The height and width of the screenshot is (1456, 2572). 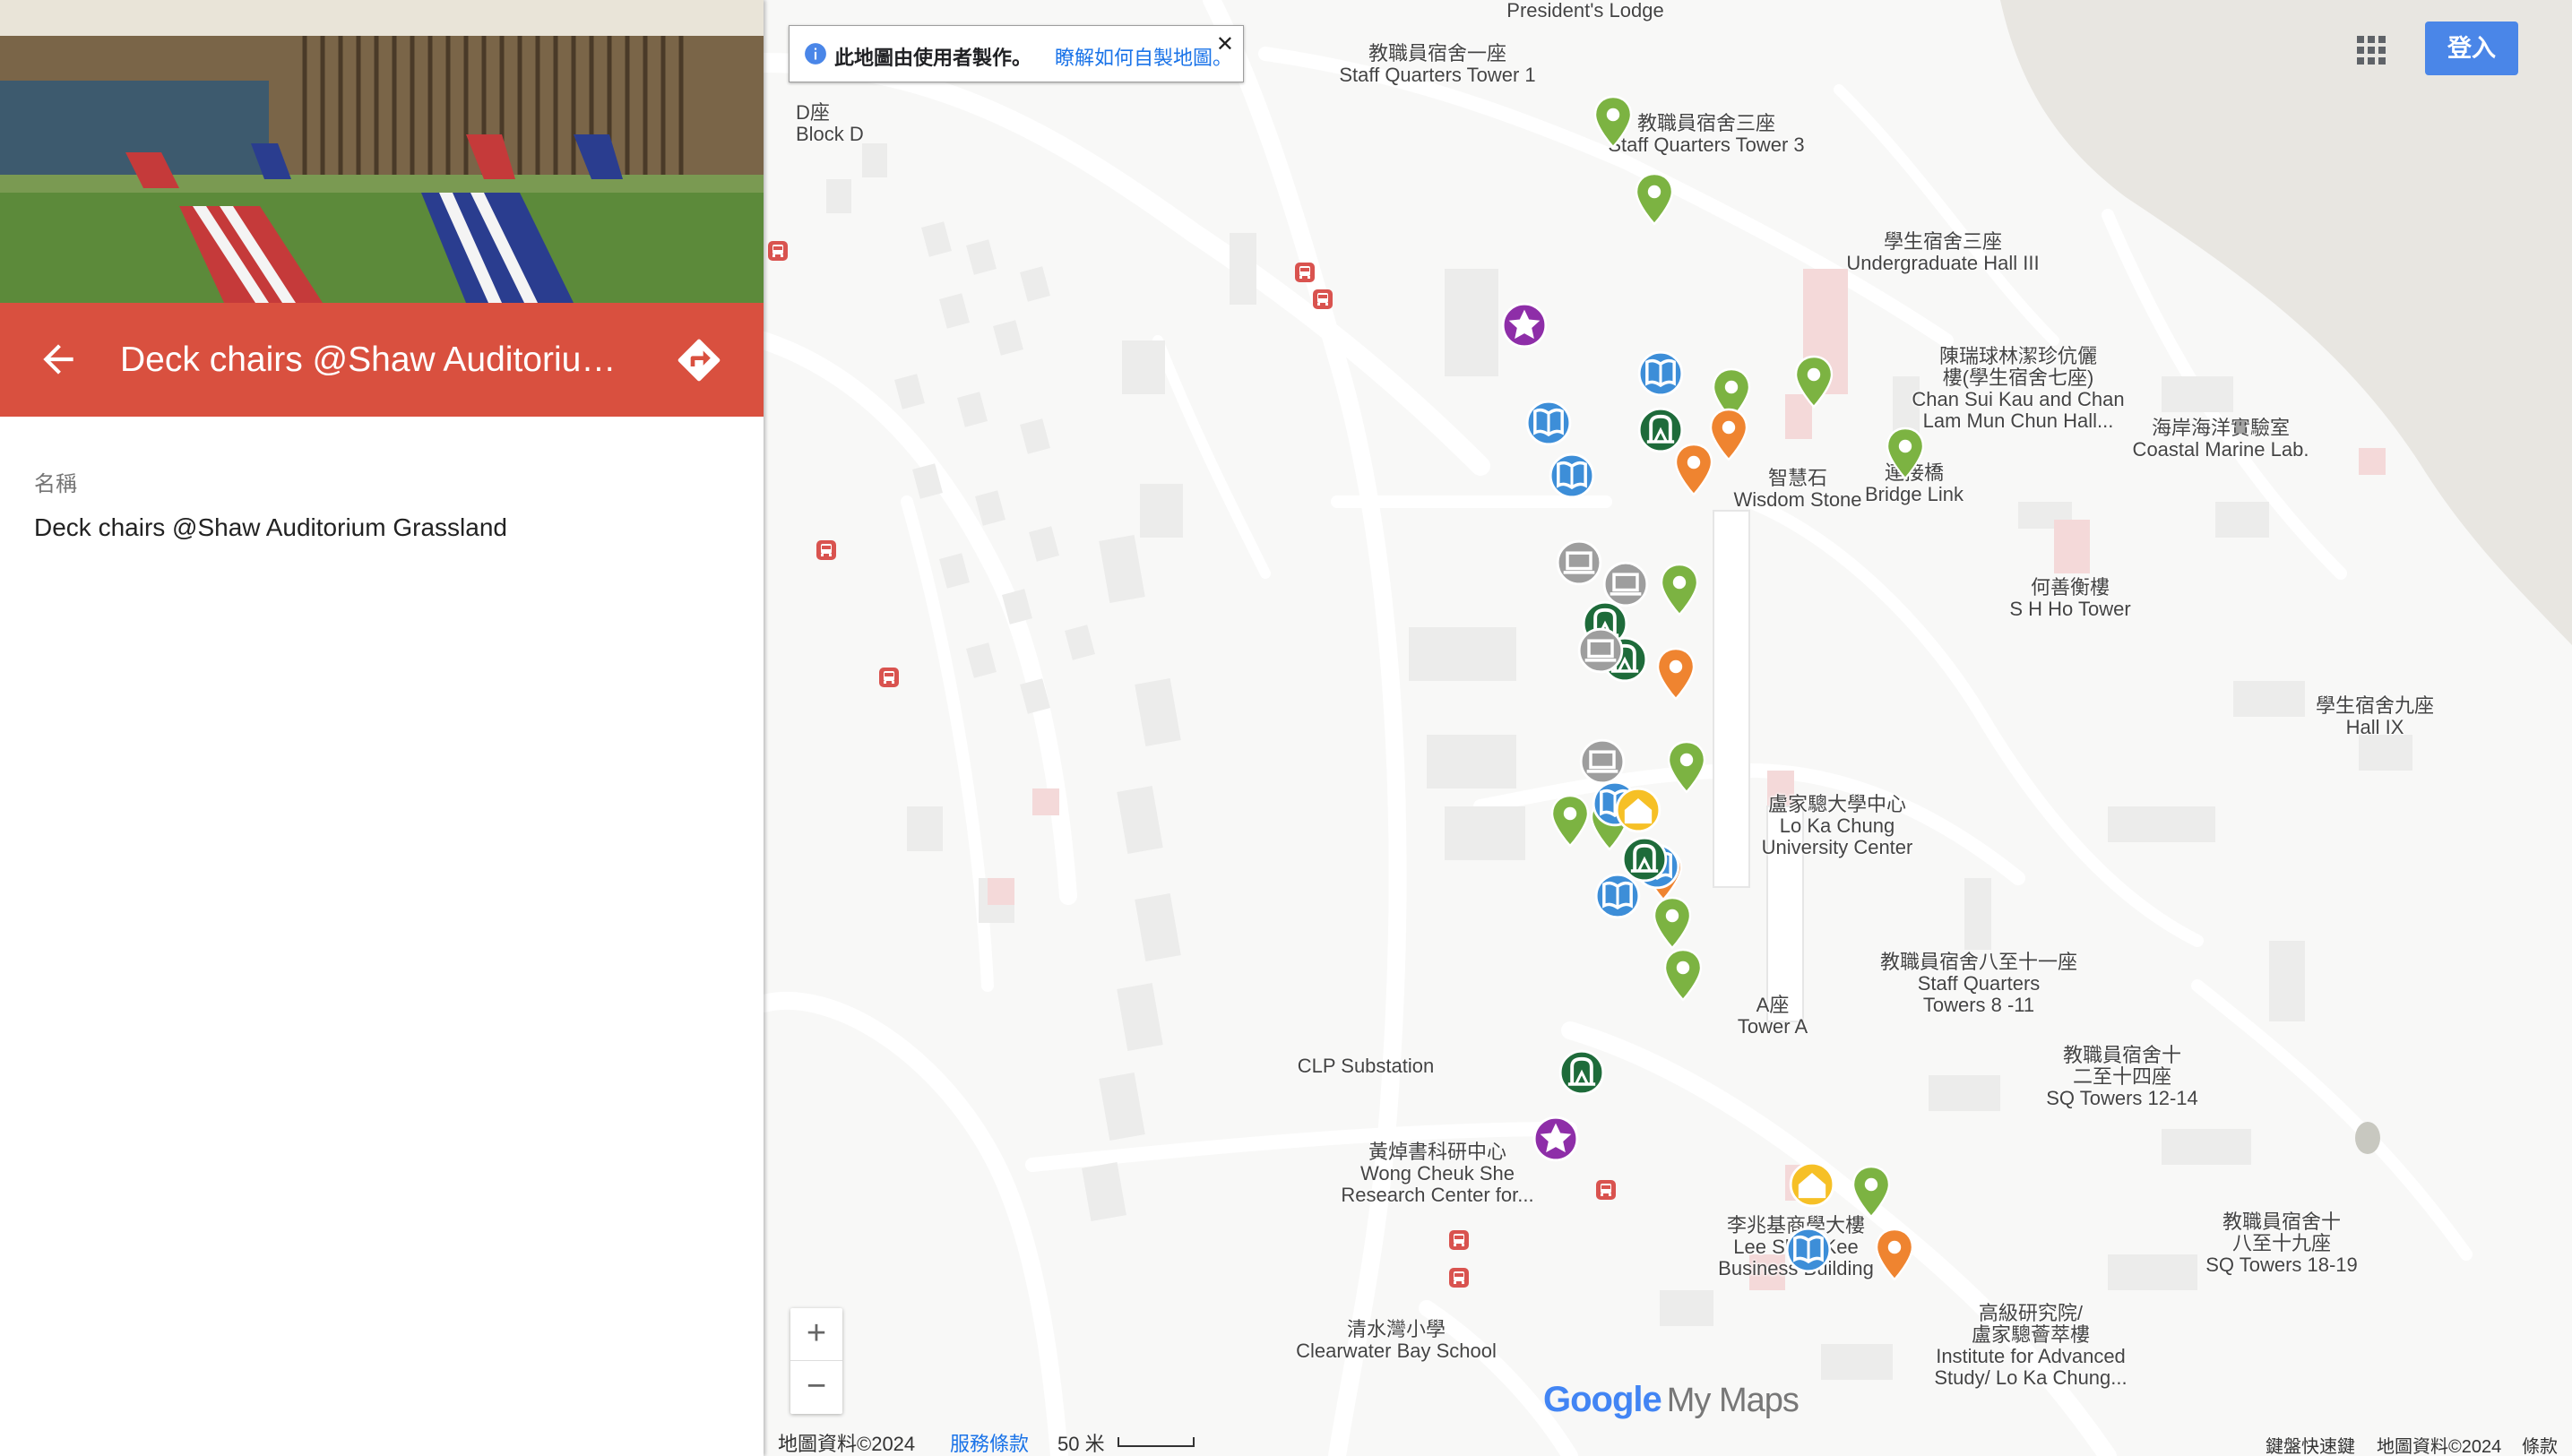 What do you see at coordinates (1668, 1440) in the screenshot?
I see `map-footer: 地圖資料©2024 服務條款 50 米 鍵盤快速鍵 地圖資料©2024 條款` at bounding box center [1668, 1440].